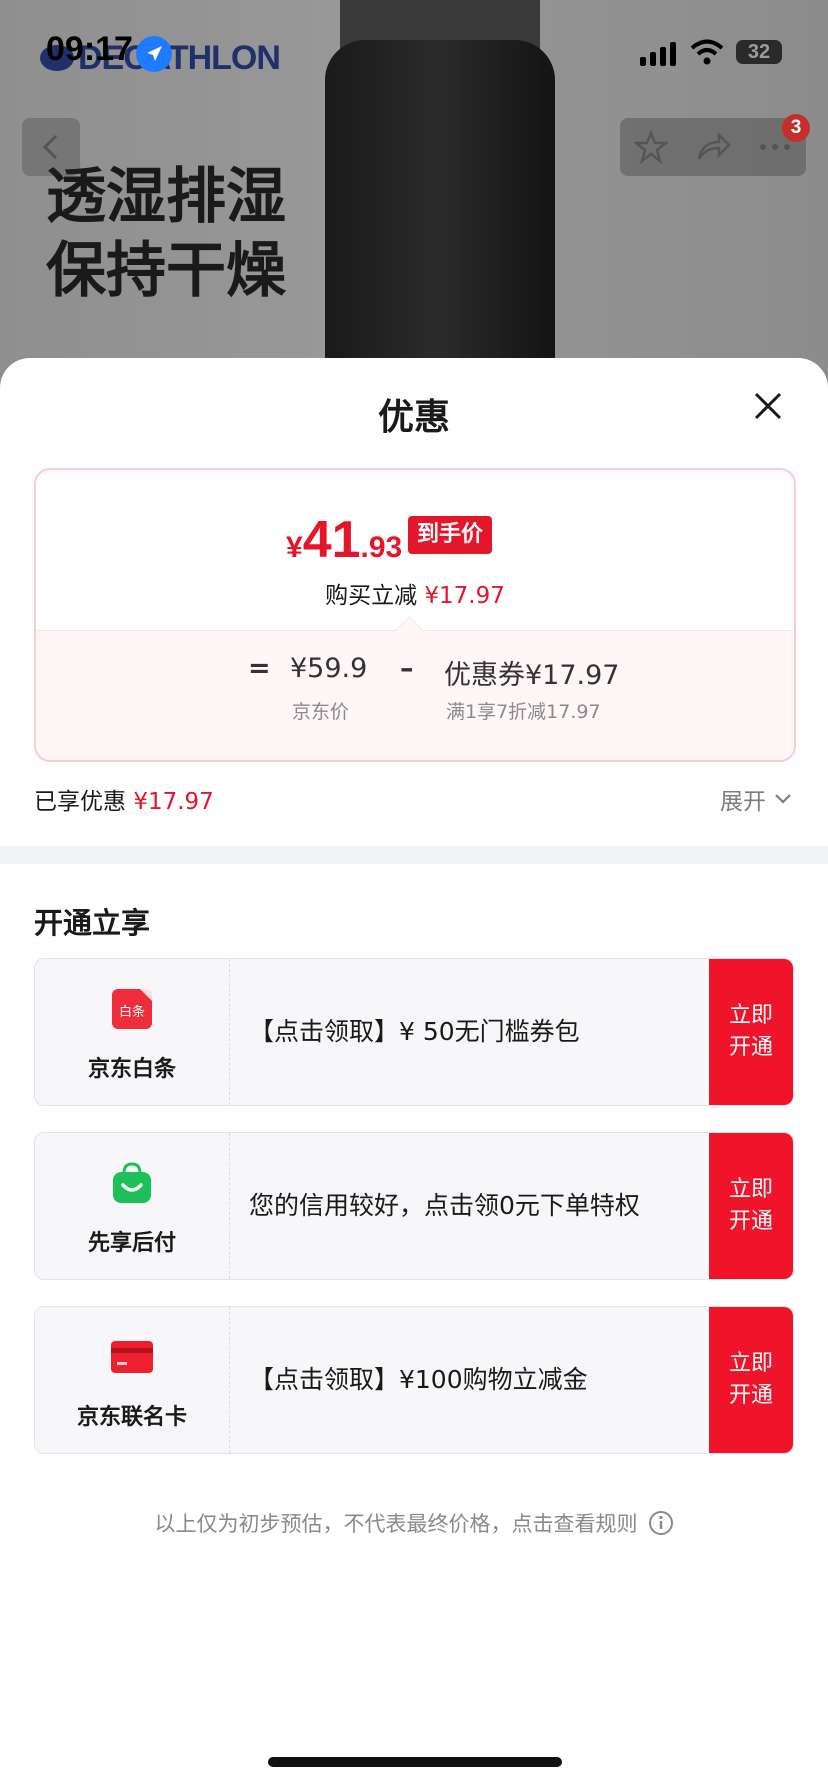  I want to click on offer-card-baitiao: 白条 京东白条 【点击领取】¥ 50无门槛券包 立即 开通, so click(414, 1032).